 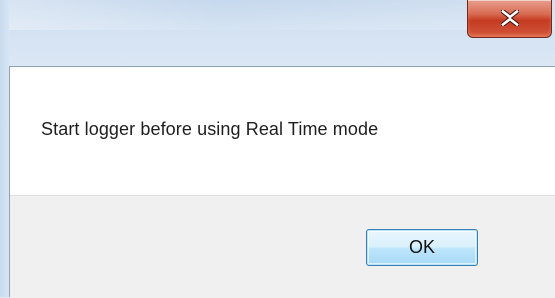 I want to click on ok-button: OK, so click(x=422, y=247).